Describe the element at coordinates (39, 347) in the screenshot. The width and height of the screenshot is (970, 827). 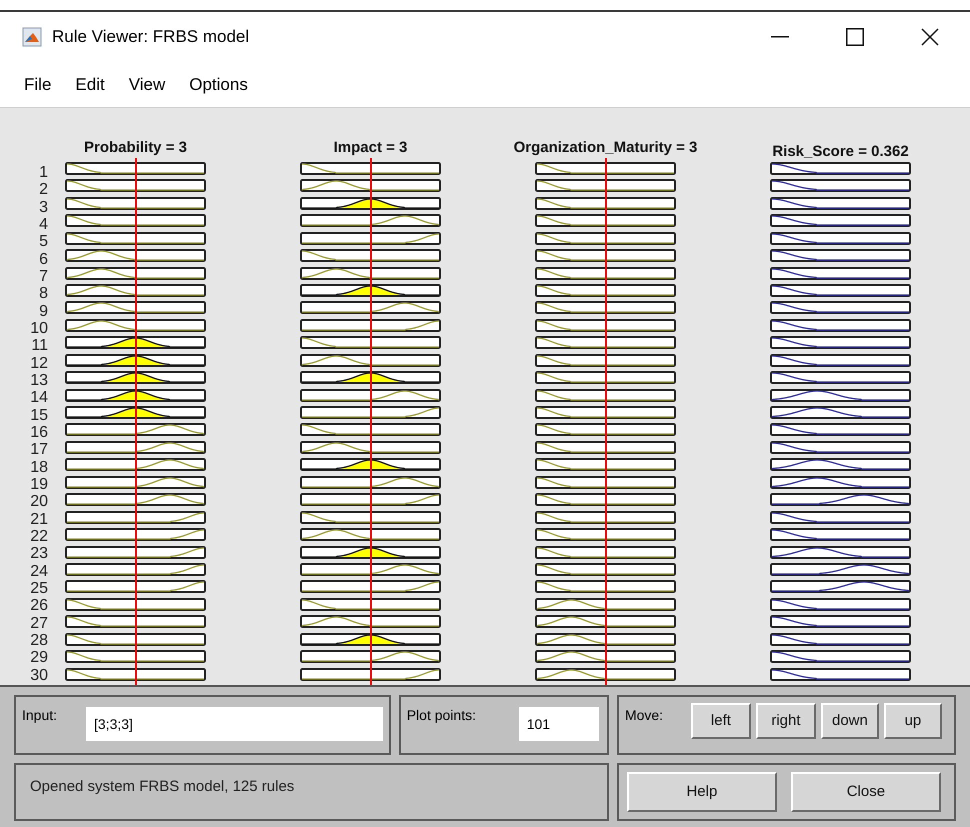
I see `rule-number: 11` at that location.